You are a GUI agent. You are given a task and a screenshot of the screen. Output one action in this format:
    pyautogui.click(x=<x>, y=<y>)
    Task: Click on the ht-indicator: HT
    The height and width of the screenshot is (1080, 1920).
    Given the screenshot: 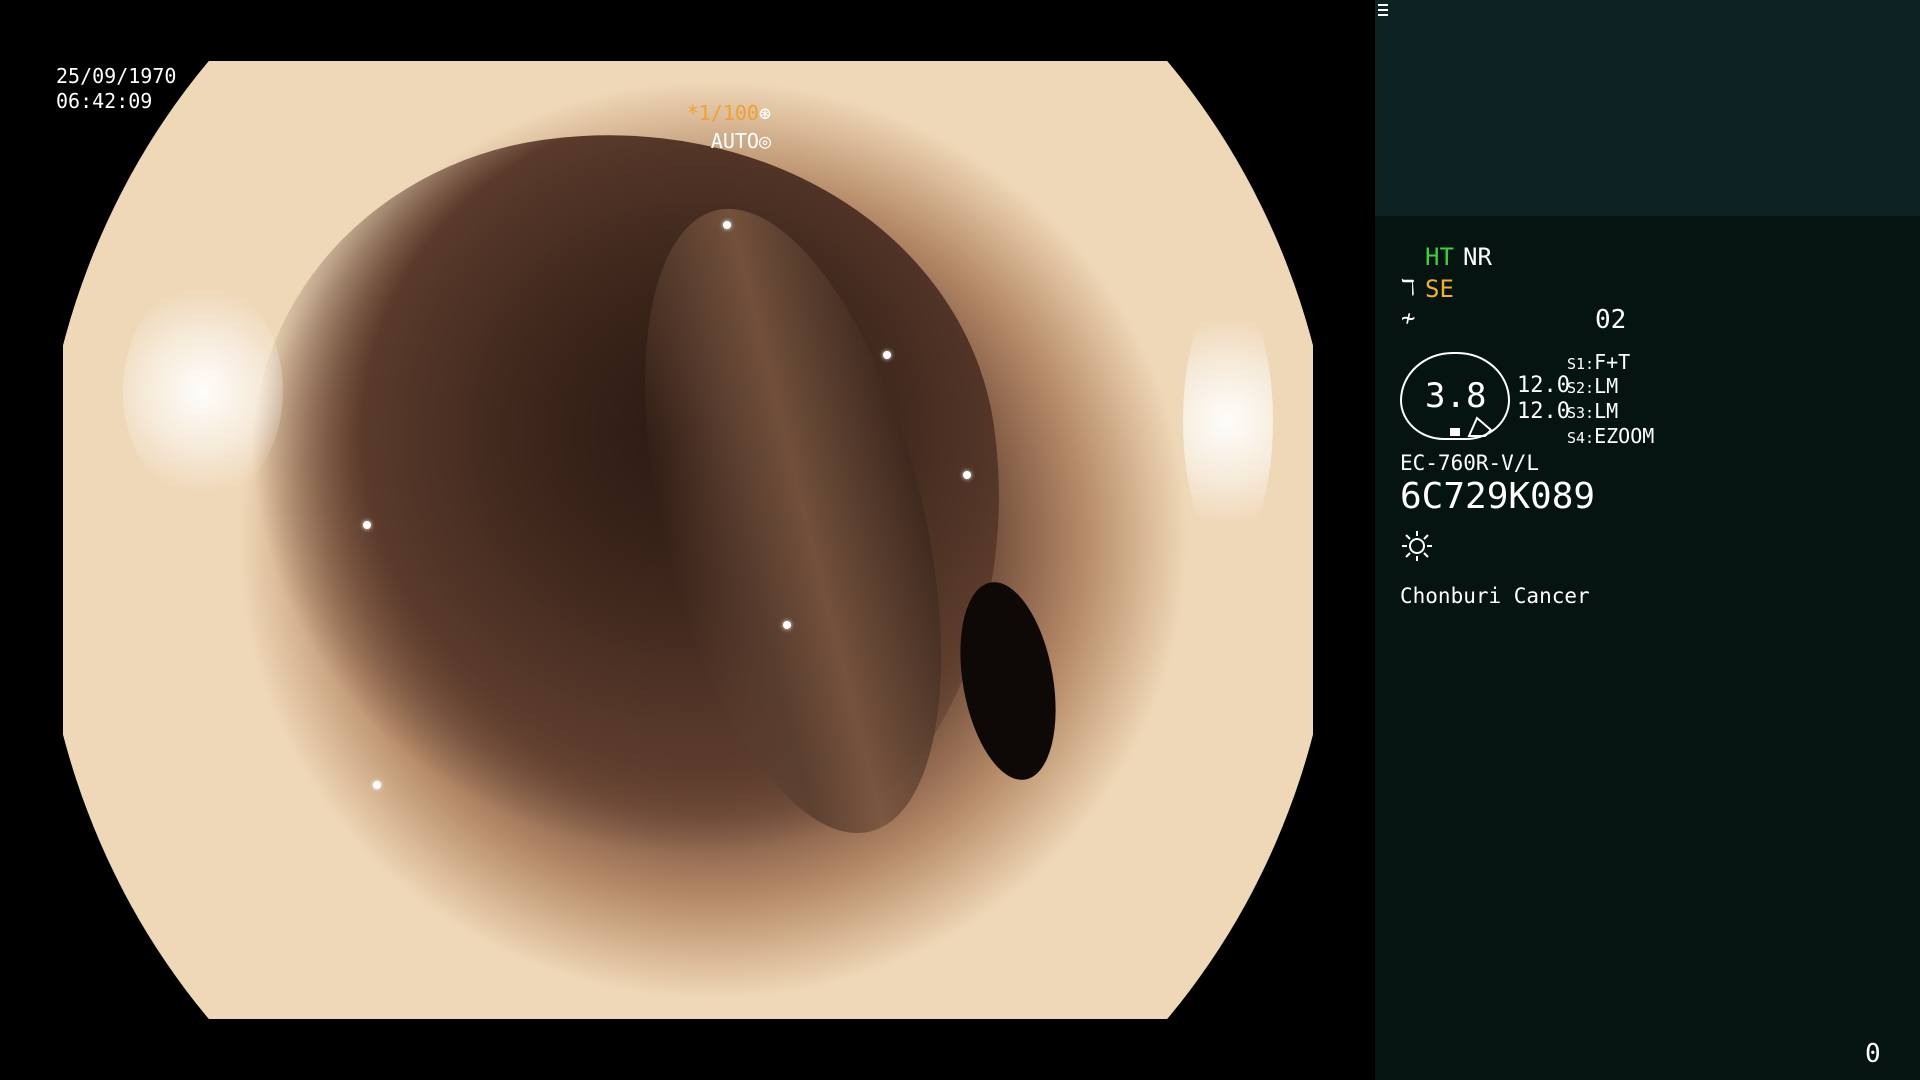 What is the action you would take?
    pyautogui.click(x=1439, y=257)
    